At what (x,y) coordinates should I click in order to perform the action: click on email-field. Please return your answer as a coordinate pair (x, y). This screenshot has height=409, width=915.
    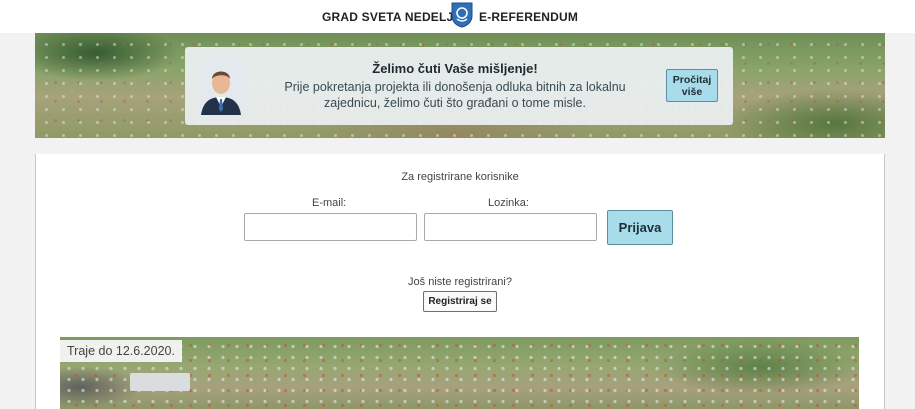
    Looking at the image, I should click on (330, 227).